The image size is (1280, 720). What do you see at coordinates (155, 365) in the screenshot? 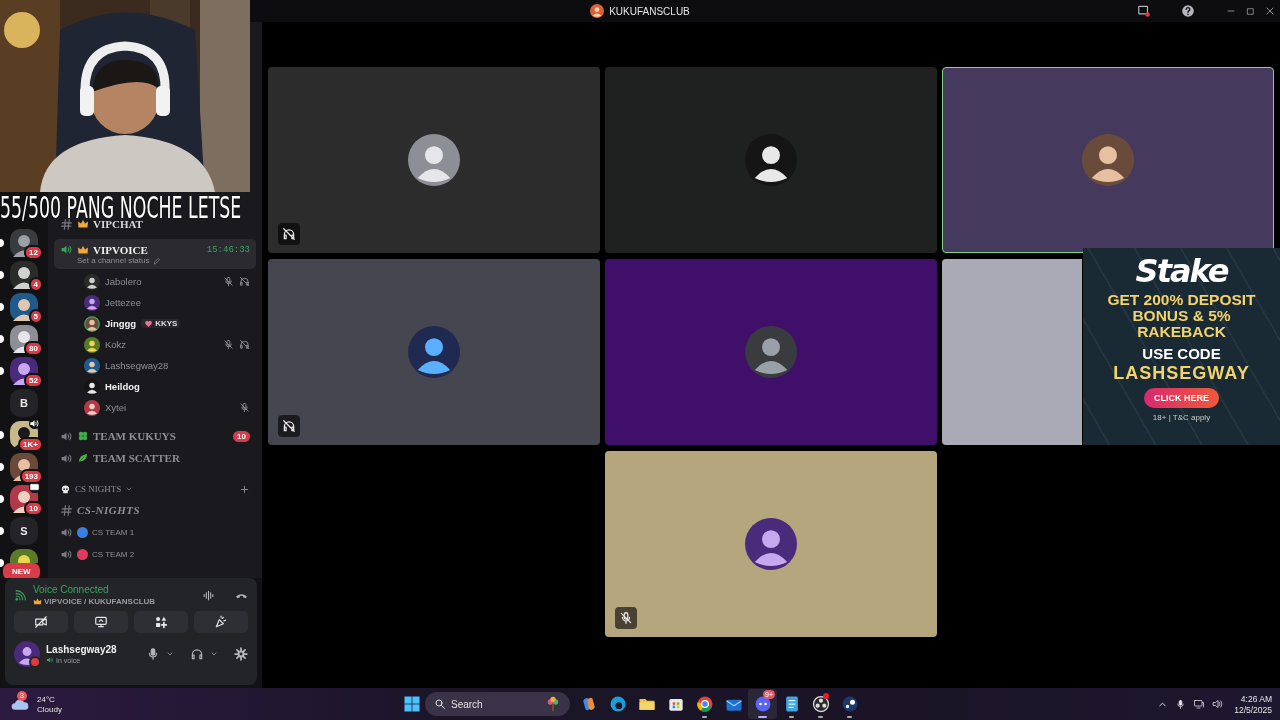
I see `member-item: Lashsegway28` at bounding box center [155, 365].